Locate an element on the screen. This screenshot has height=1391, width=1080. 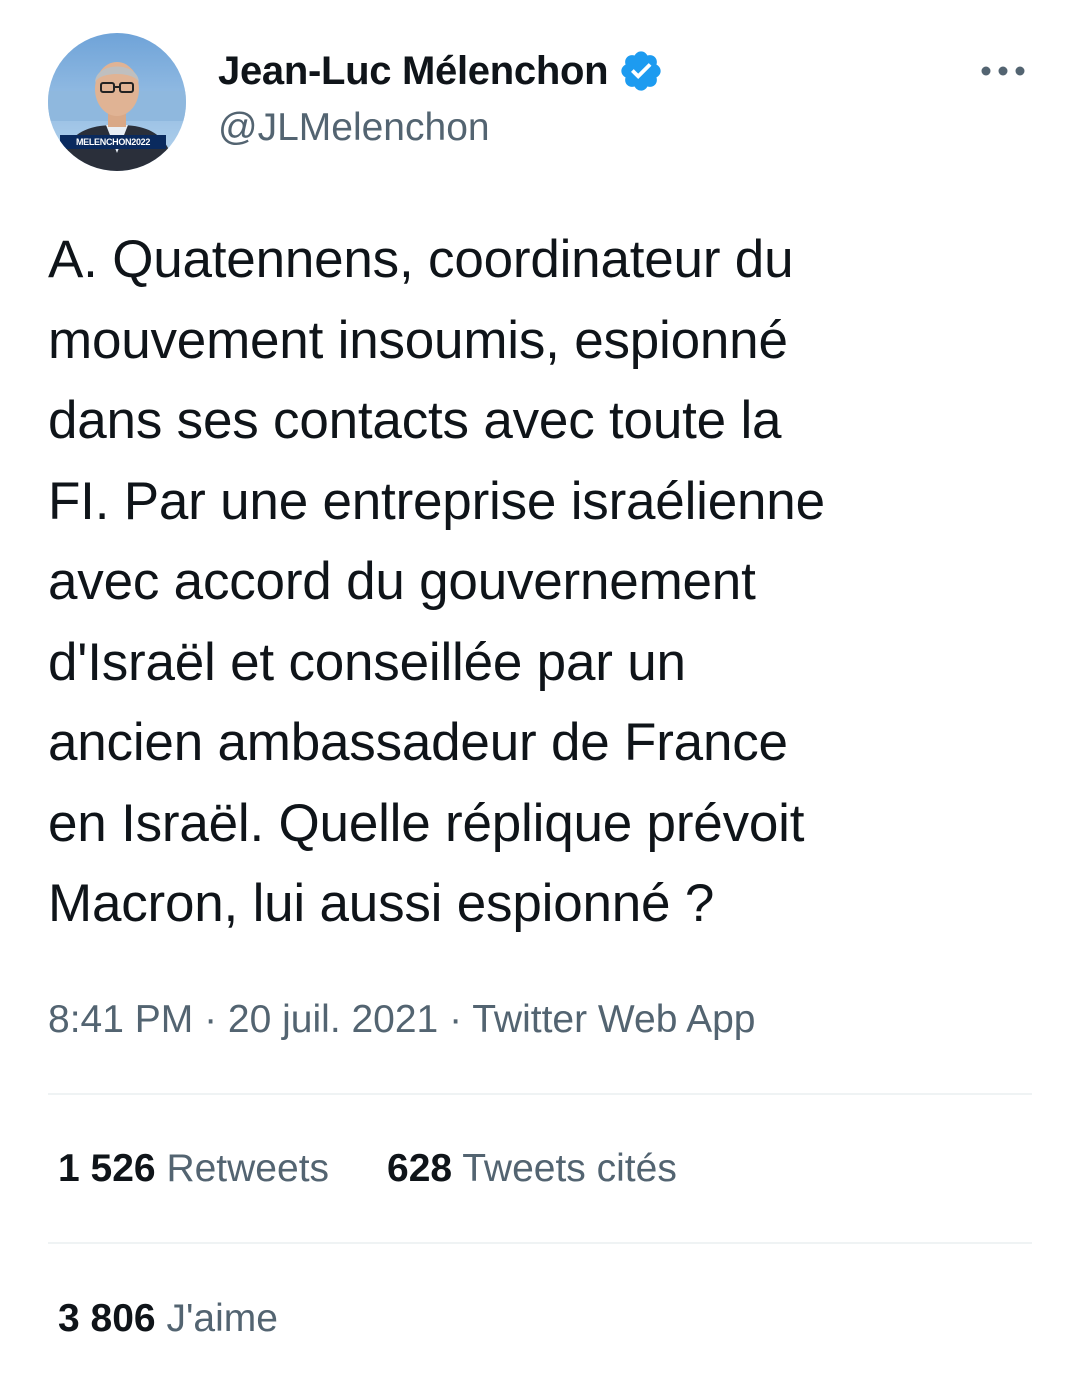
author-name: Jean-Luc Mélenchon is located at coordinates (413, 71).